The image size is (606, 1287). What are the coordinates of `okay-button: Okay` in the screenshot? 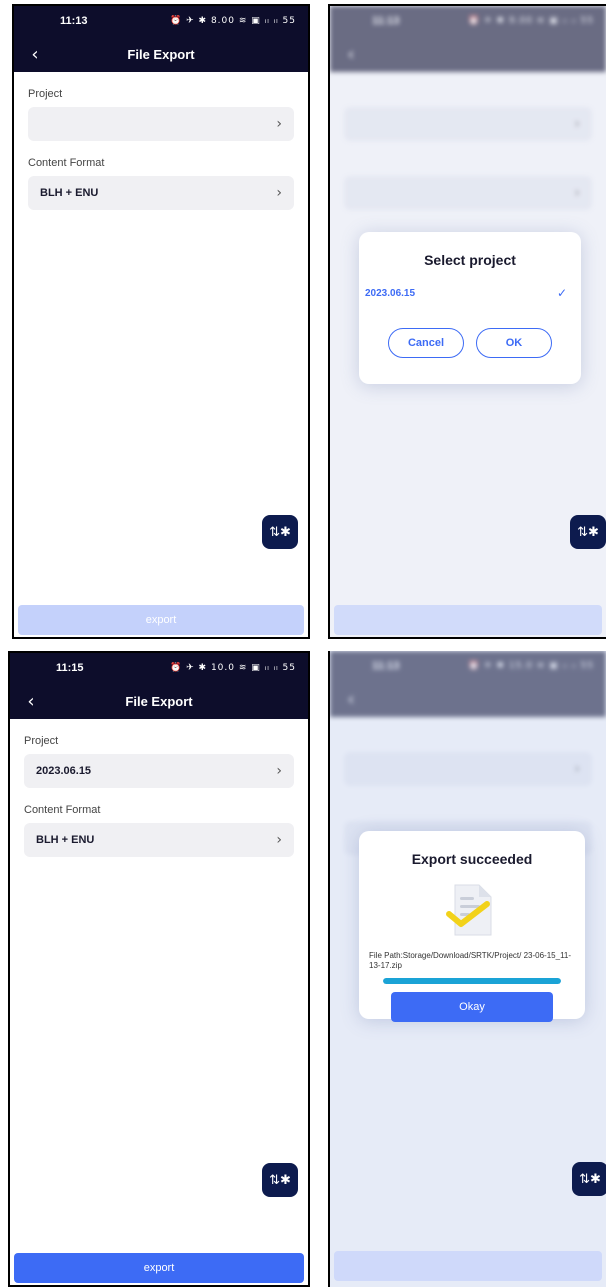 It's located at (472, 1006).